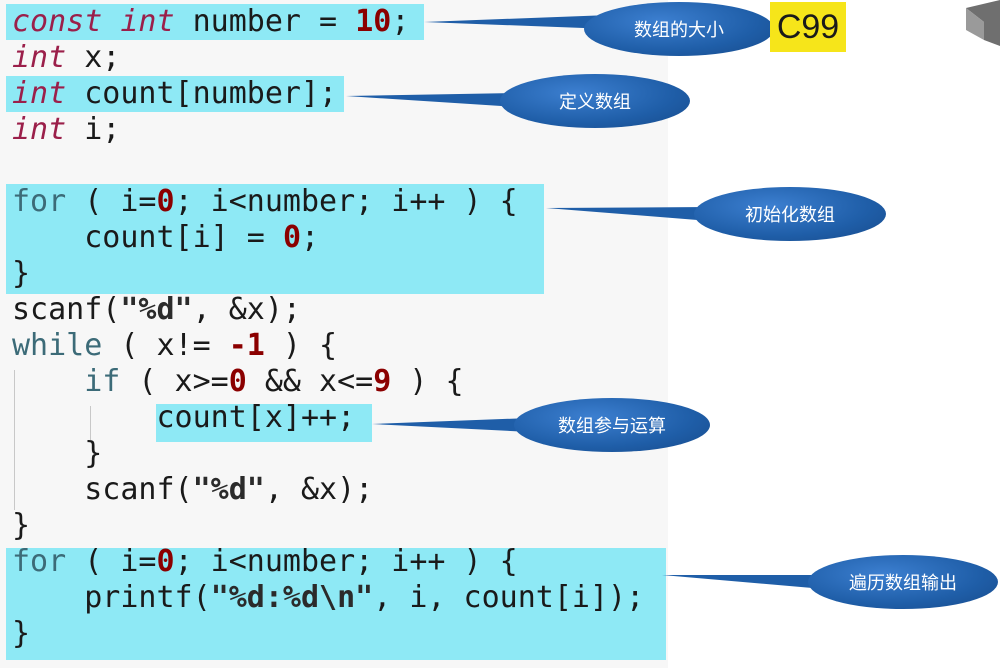 This screenshot has width=1000, height=668. Describe the element at coordinates (174, 381) in the screenshot. I see `code-token: ( x>=` at that location.